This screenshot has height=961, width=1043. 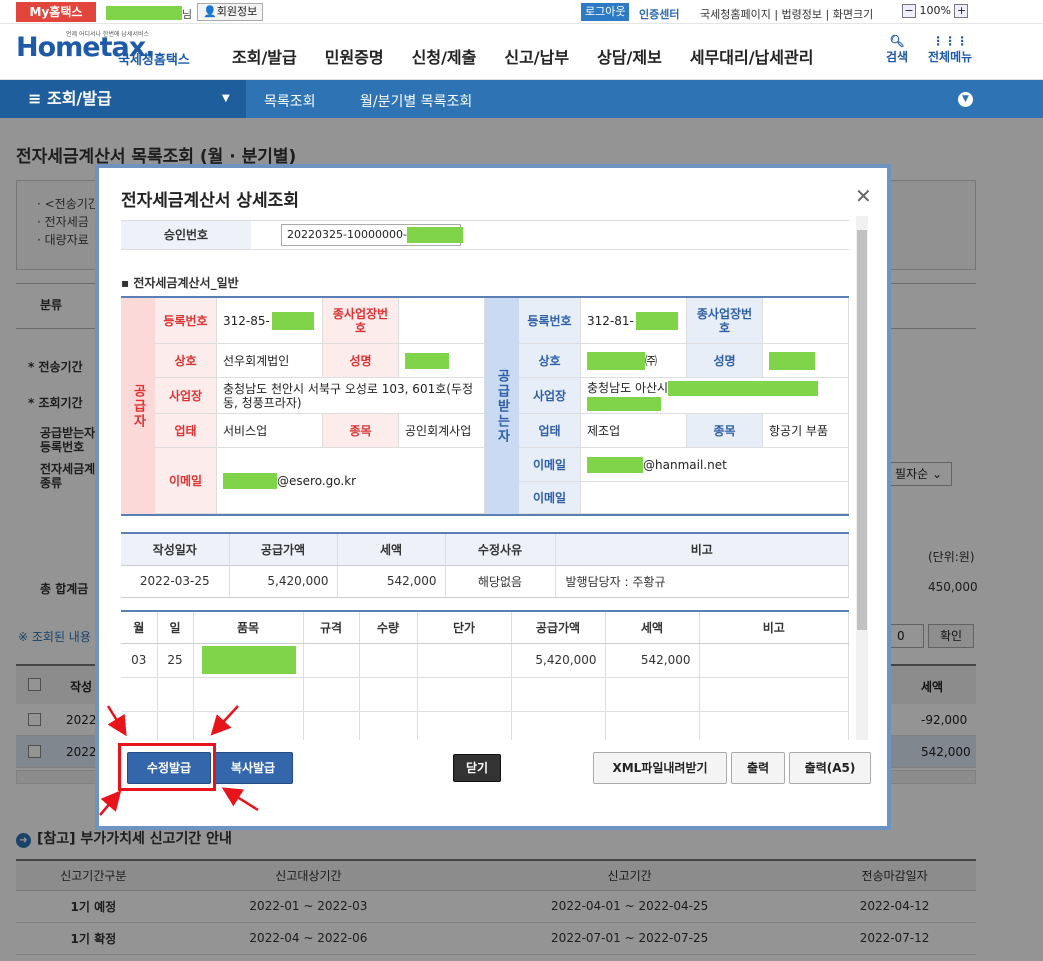 I want to click on zoom-out-button: −, so click(x=909, y=11).